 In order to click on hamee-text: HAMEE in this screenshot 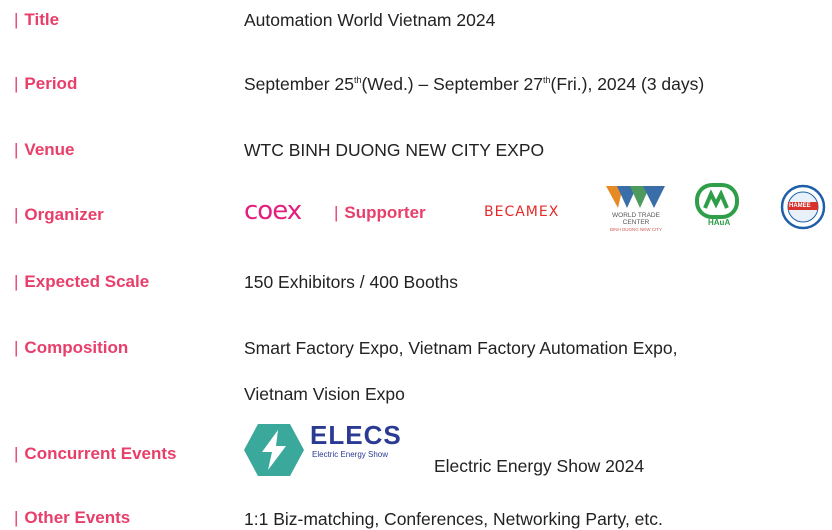, I will do `click(800, 206)`.